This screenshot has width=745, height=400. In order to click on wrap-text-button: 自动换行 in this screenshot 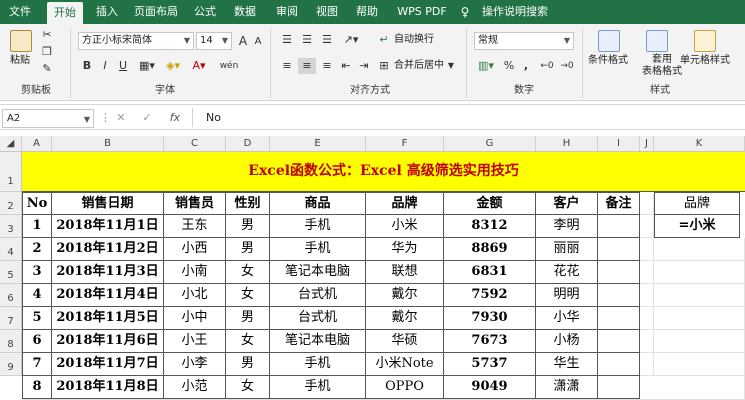, I will do `click(414, 40)`.